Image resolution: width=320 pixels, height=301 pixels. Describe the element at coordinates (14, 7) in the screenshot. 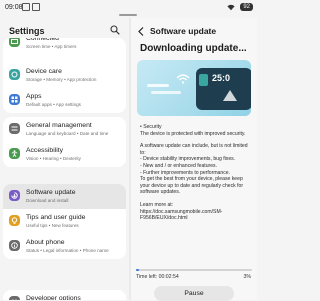

I see `status-time: 09:08` at that location.